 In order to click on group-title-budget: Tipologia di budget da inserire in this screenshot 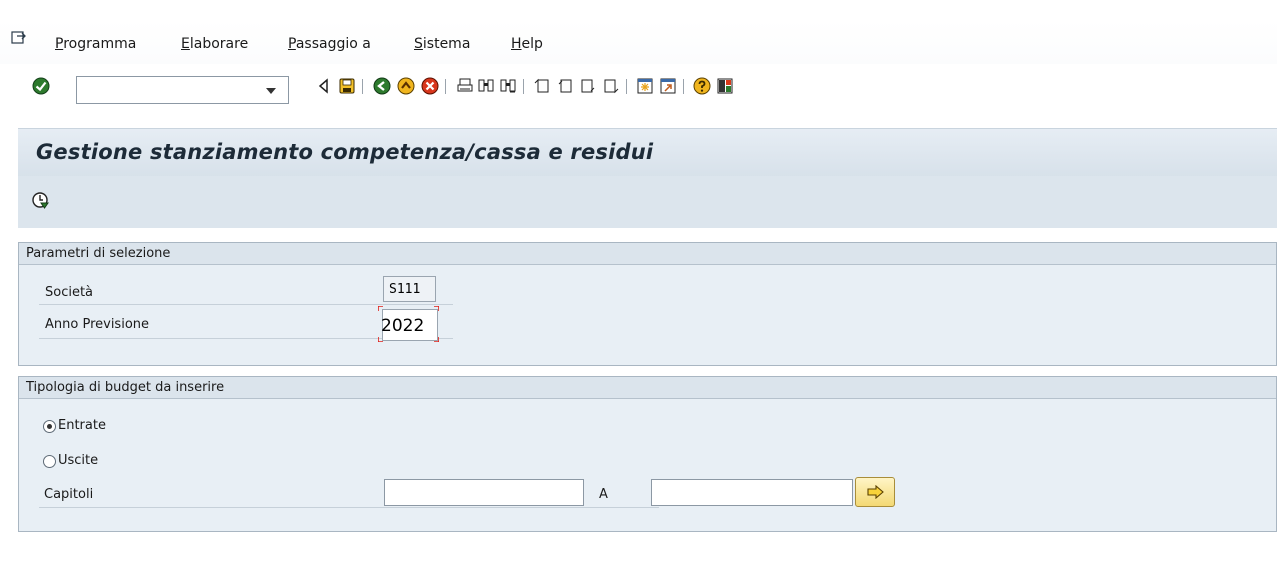, I will do `click(125, 387)`.